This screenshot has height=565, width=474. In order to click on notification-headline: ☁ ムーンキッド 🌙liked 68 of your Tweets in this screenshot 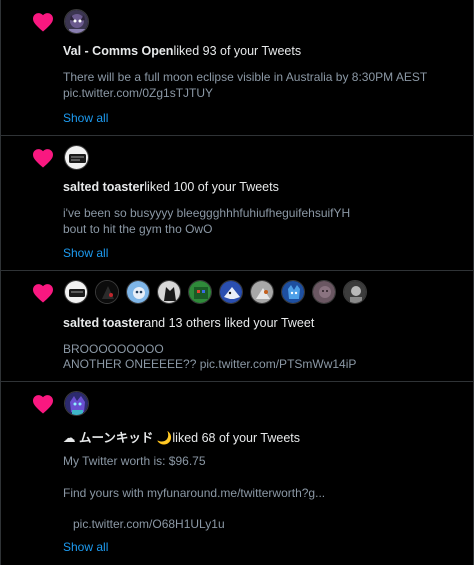, I will do `click(181, 436)`.